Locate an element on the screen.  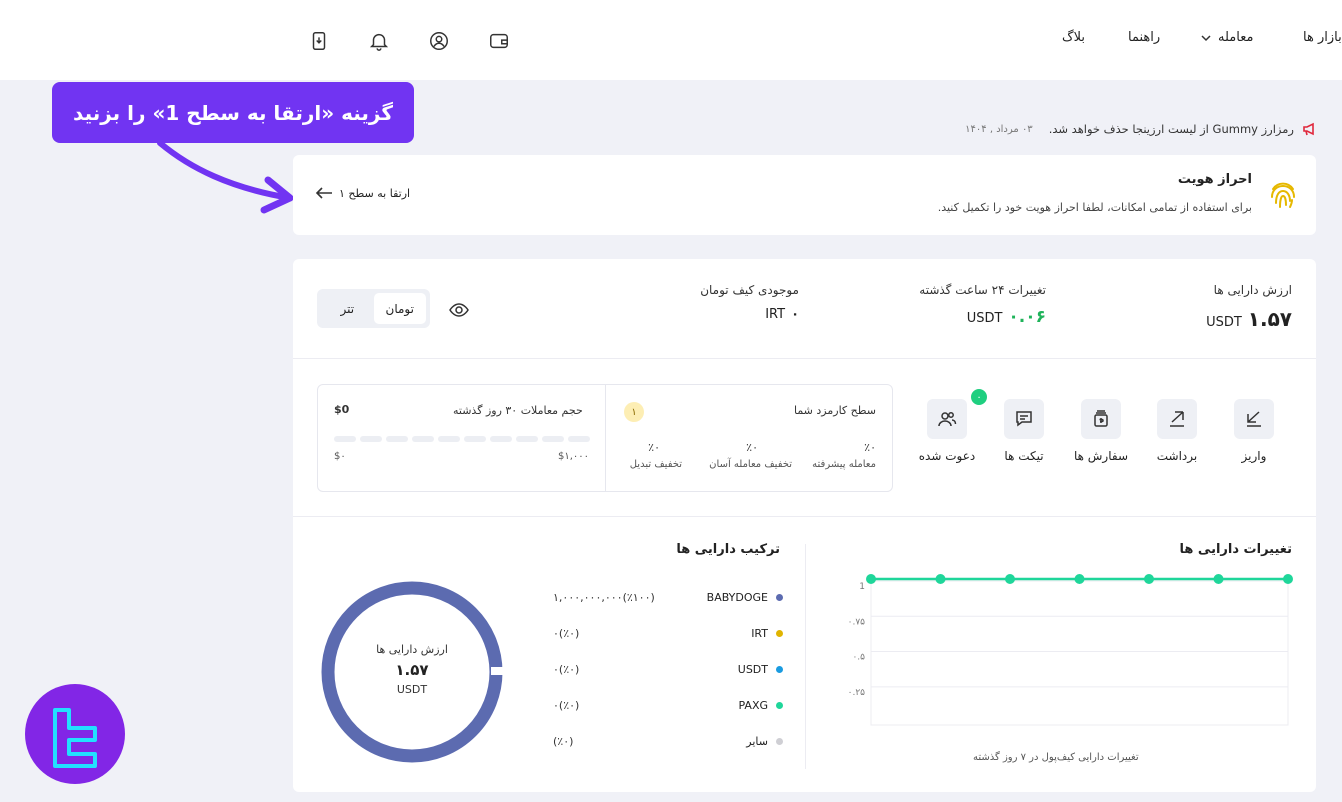
volume-value: $0 is located at coordinates (342, 409).